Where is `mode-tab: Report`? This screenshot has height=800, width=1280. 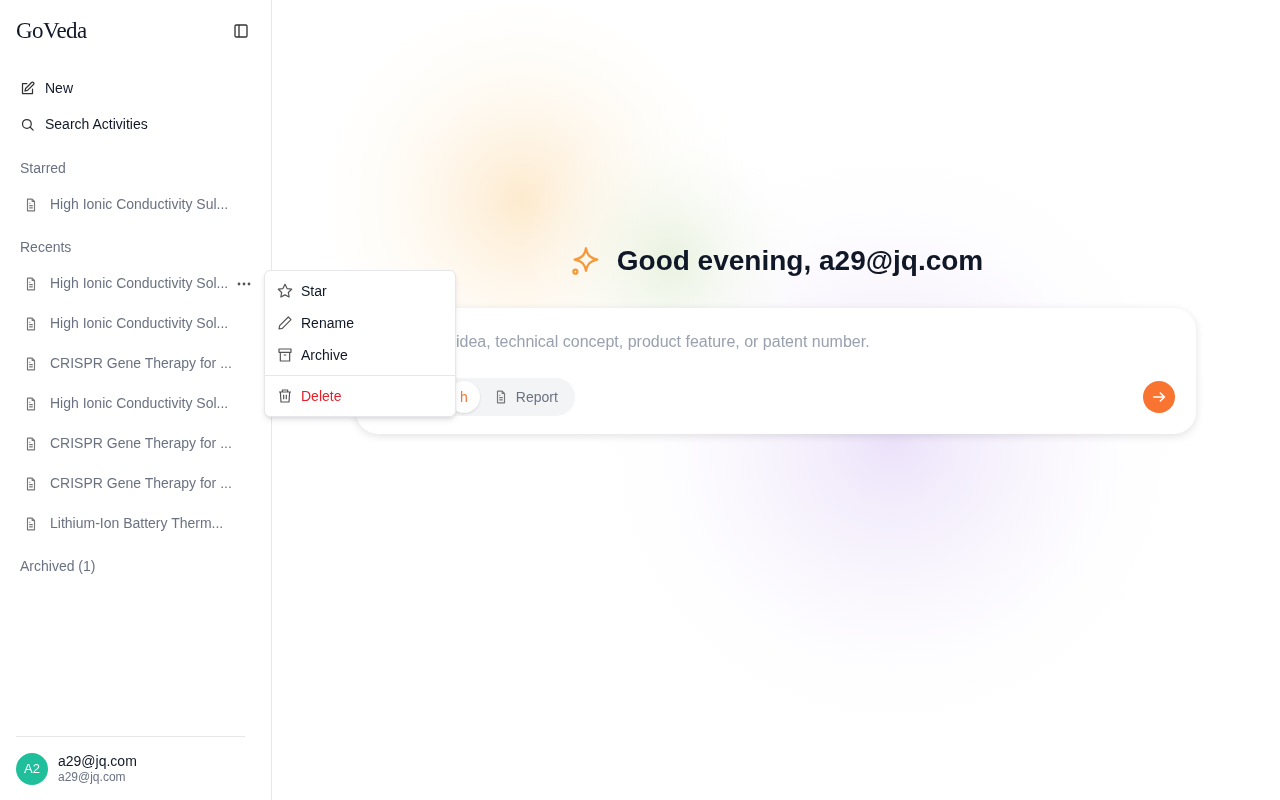 mode-tab: Report is located at coordinates (525, 397).